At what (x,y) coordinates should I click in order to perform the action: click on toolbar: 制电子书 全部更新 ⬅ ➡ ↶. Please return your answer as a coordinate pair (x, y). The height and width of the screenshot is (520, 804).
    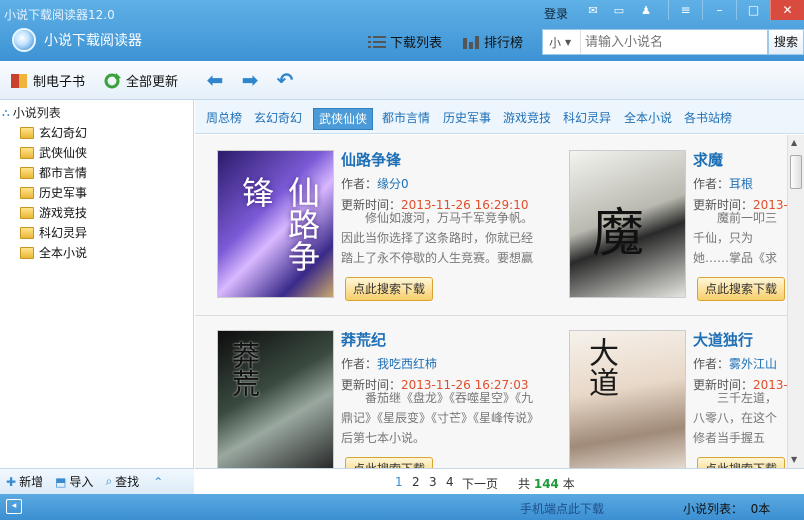
    Looking at the image, I should click on (402, 80).